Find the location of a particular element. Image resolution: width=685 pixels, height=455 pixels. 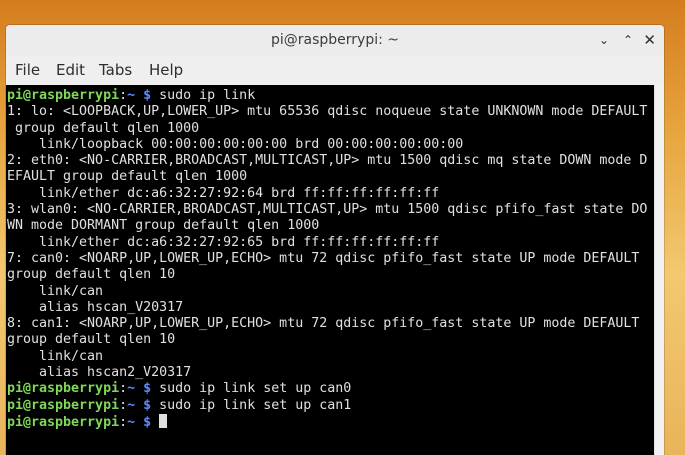

output-line: group default qlen 1000 is located at coordinates (103, 128).